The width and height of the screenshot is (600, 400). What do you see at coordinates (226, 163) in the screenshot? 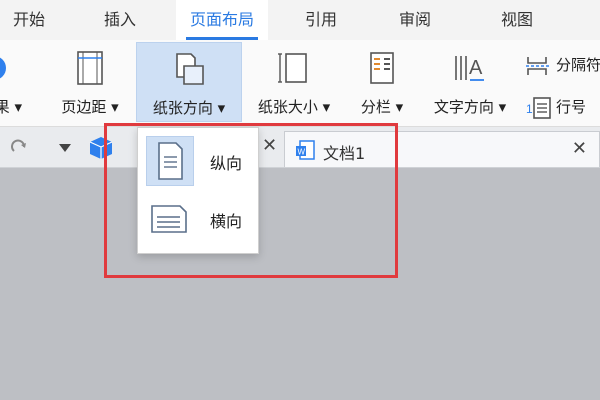
I see `portrait-label: 纵向` at bounding box center [226, 163].